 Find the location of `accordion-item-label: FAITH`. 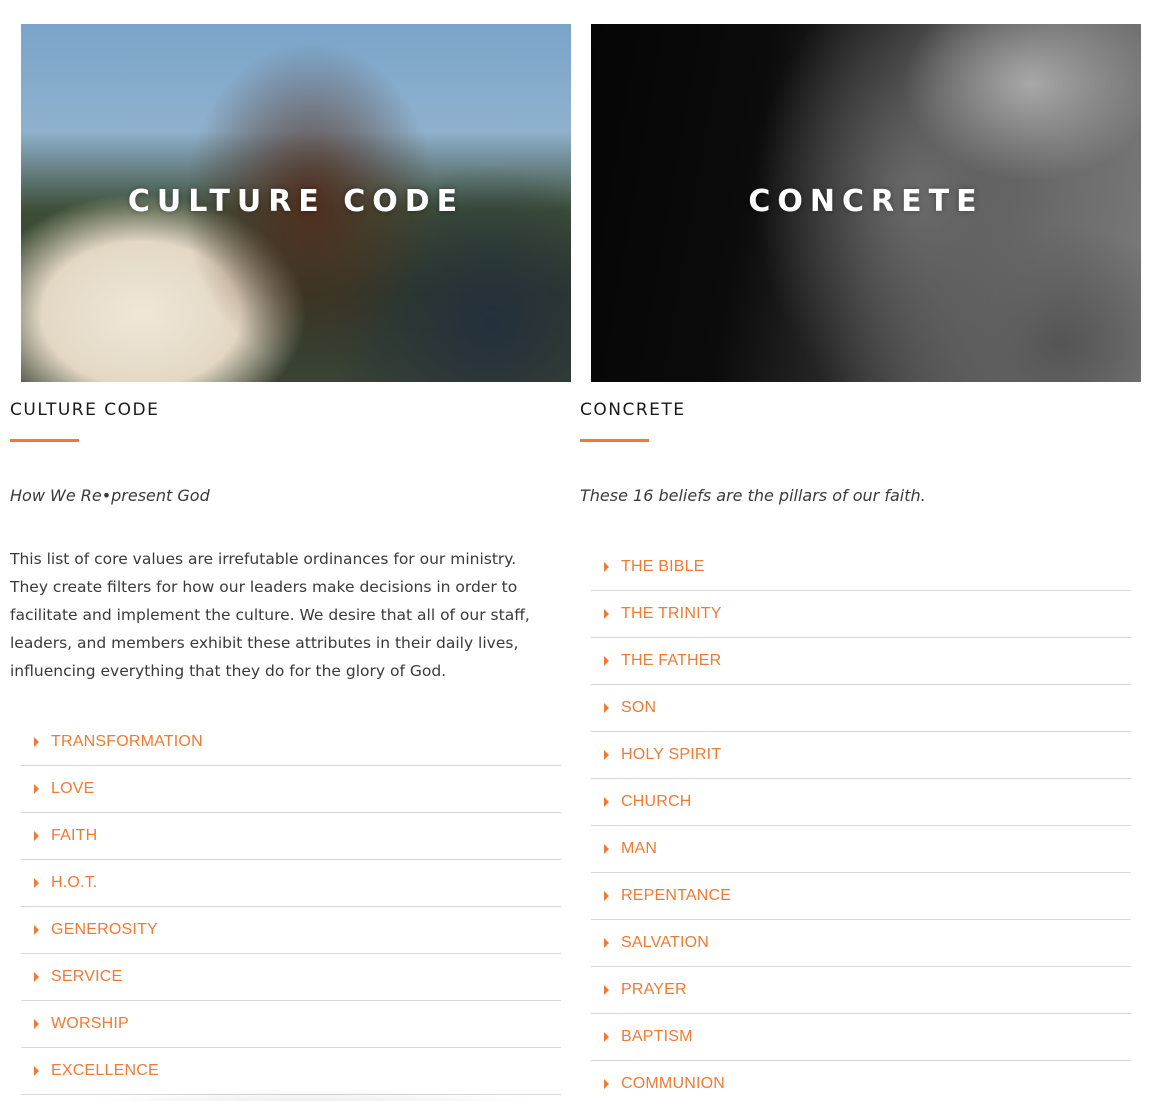

accordion-item-label: FAITH is located at coordinates (74, 835).